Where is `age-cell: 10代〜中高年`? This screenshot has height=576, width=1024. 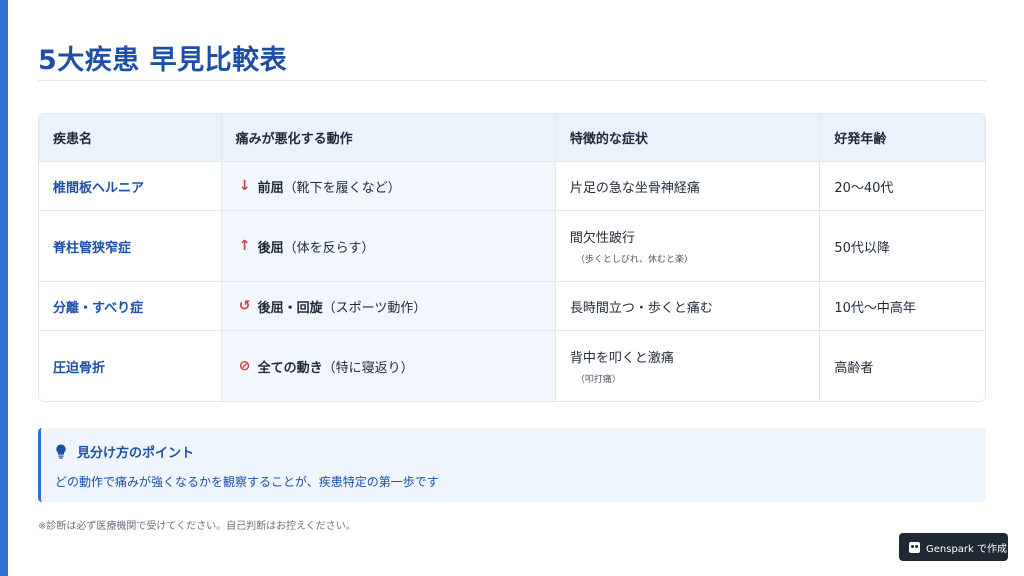
age-cell: 10代〜中高年 is located at coordinates (875, 308).